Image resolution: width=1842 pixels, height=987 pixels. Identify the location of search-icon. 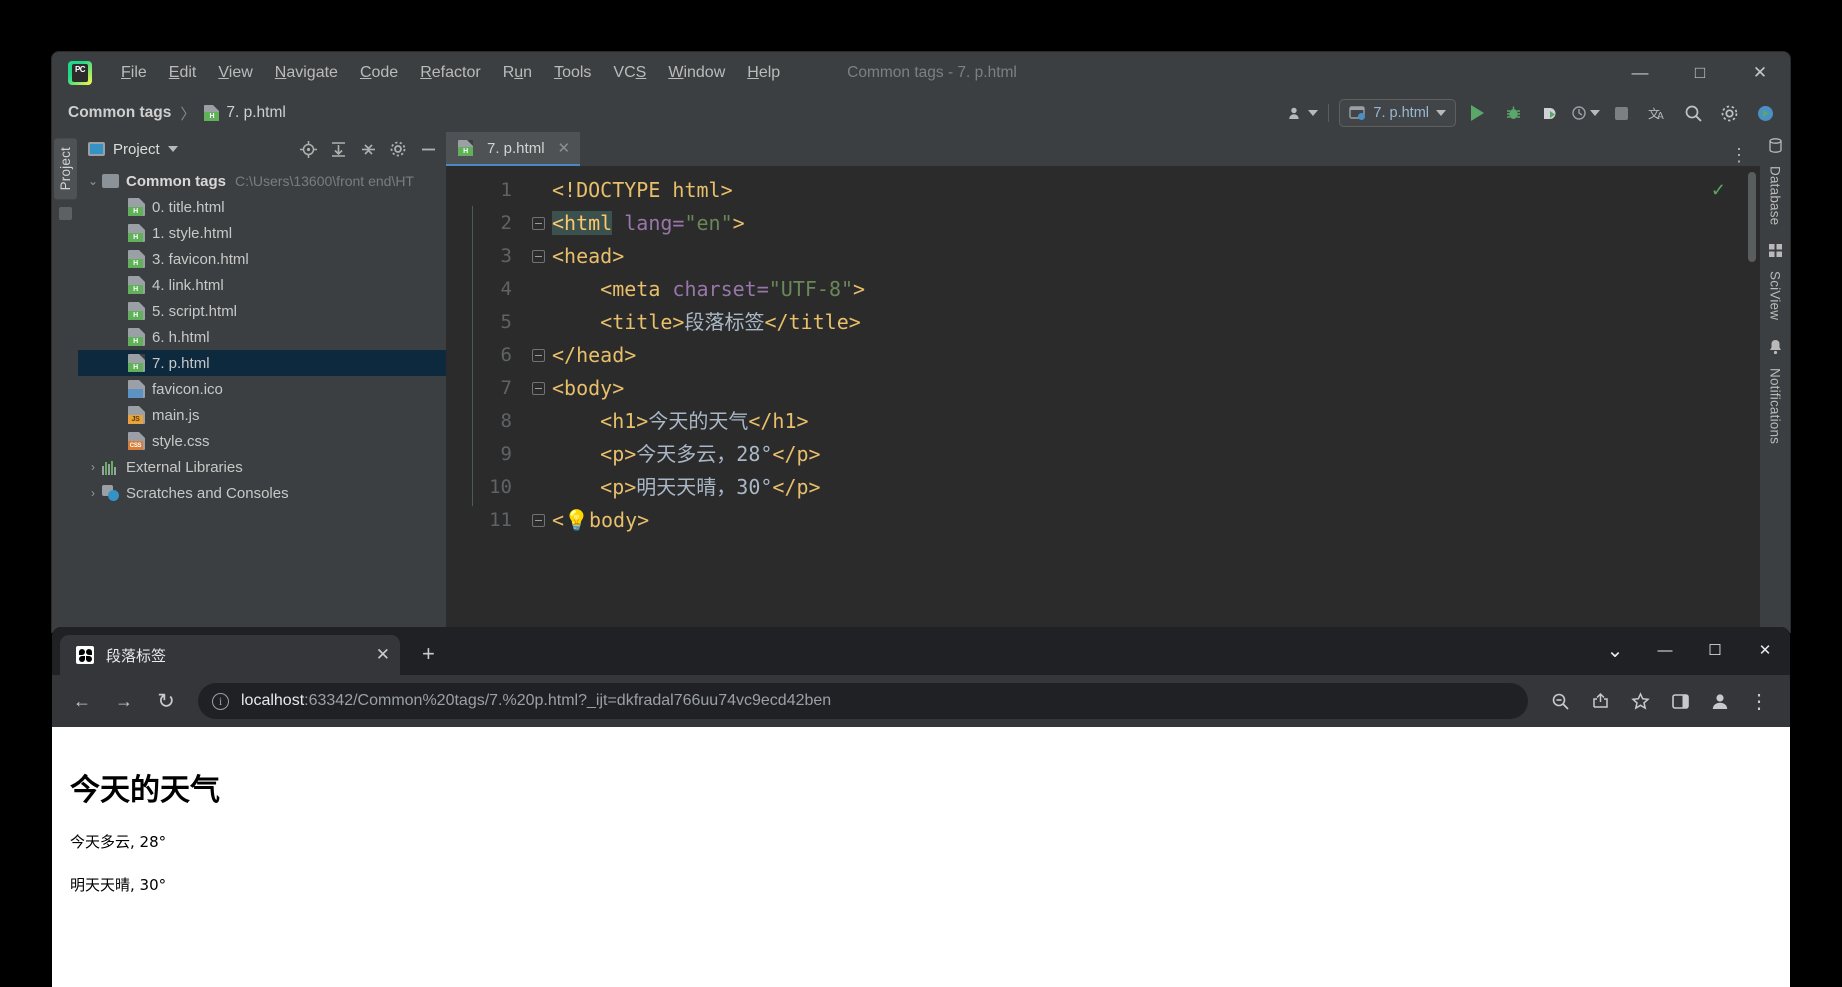
(1693, 113).